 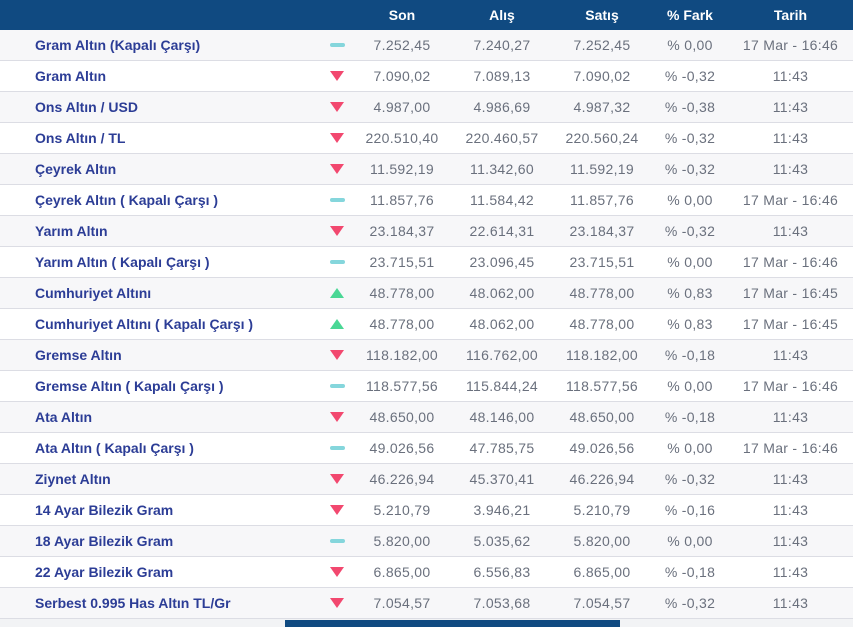 I want to click on satis-value: 5.820,00, so click(x=602, y=541).